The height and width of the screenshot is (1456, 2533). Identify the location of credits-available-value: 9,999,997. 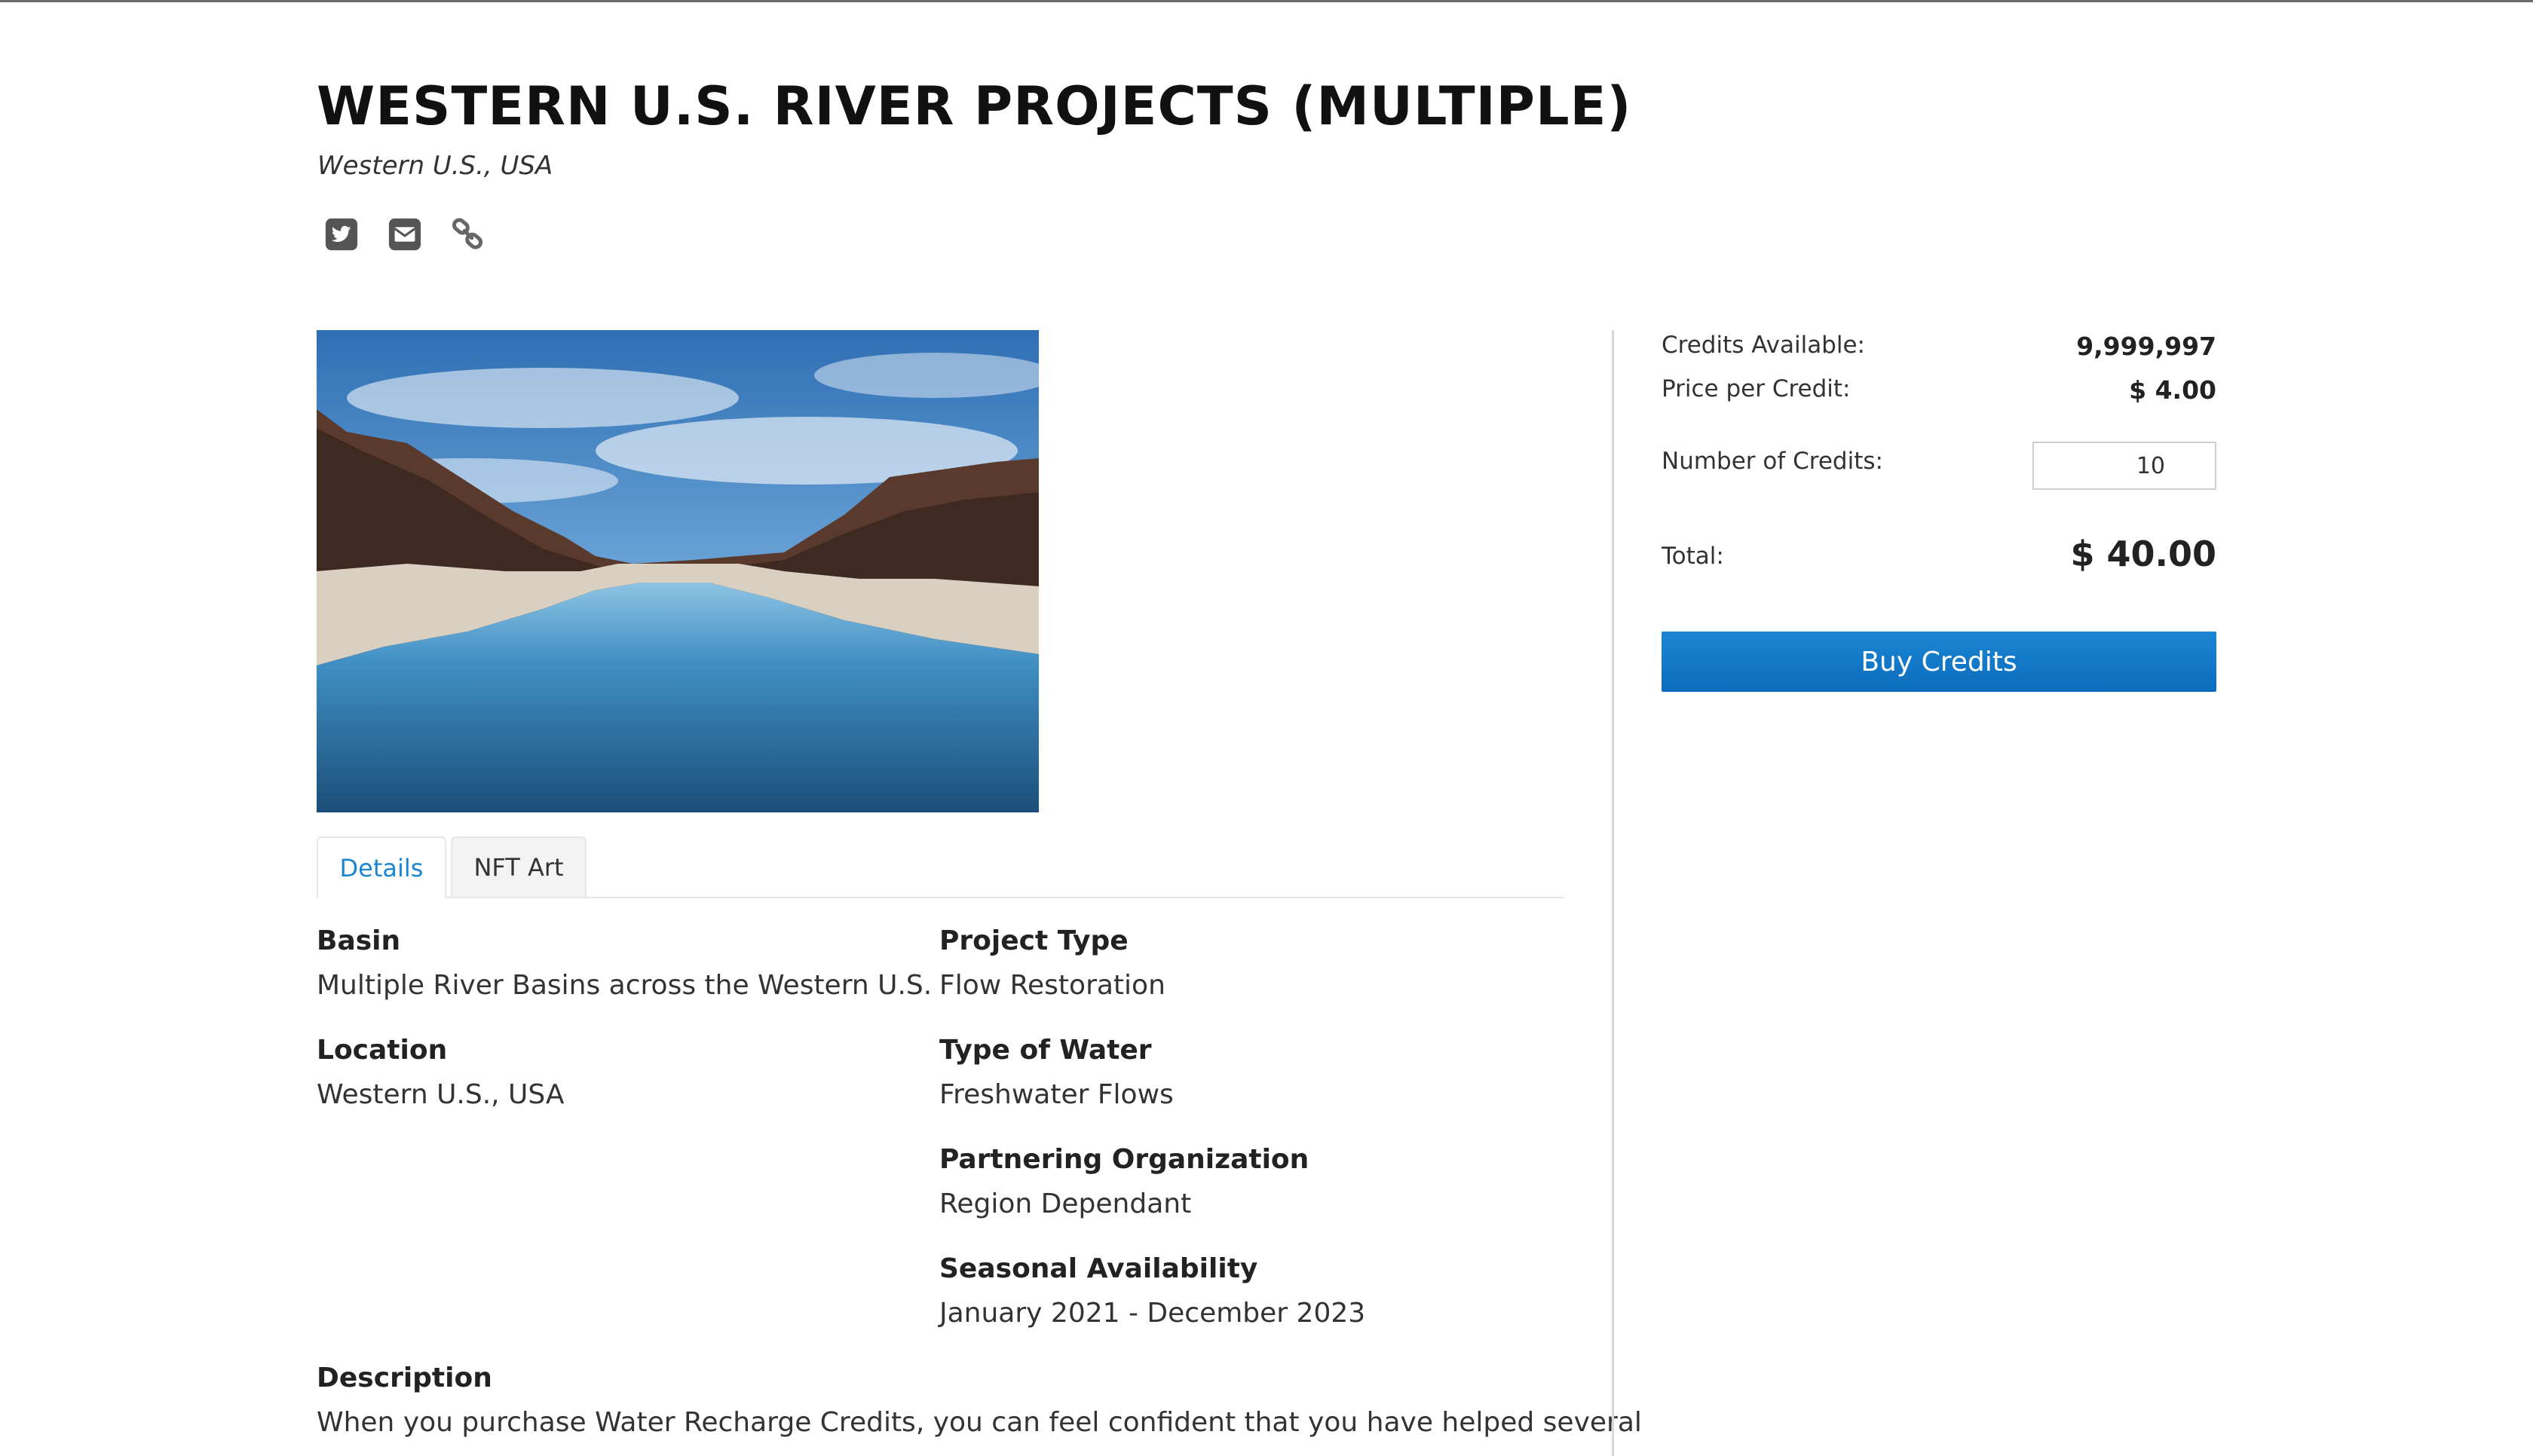
(2146, 346).